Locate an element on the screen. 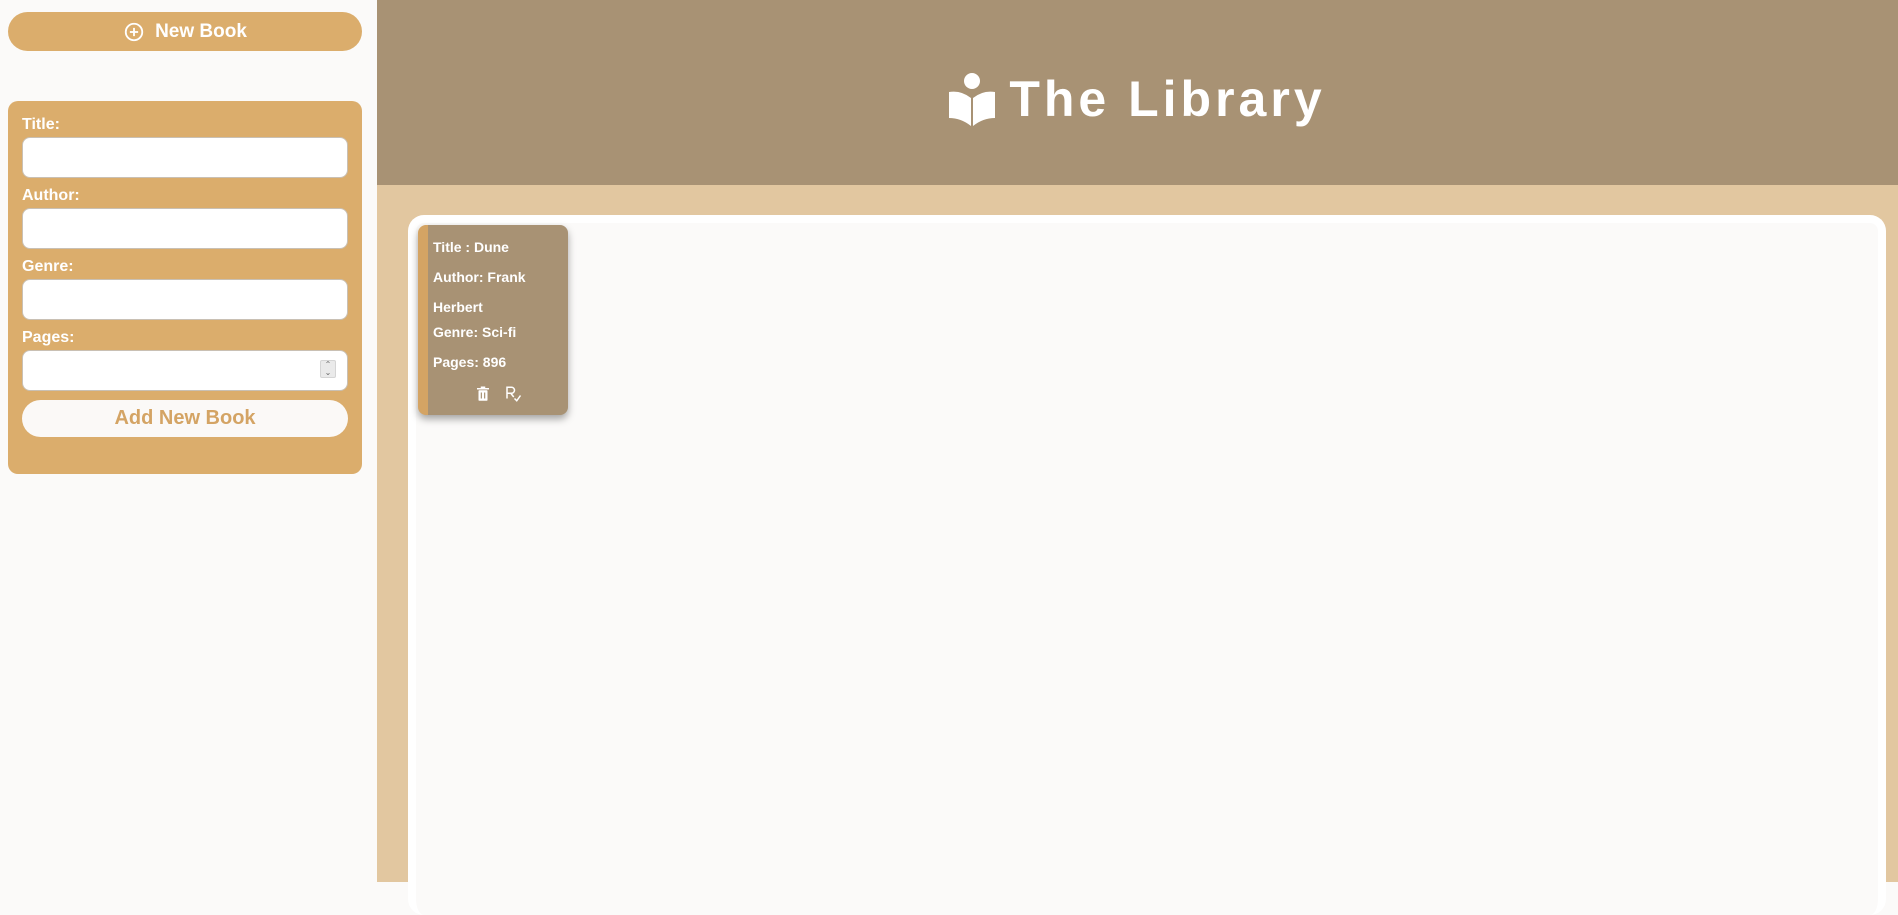 This screenshot has width=1898, height=915. new-book-label: New Book is located at coordinates (201, 31).